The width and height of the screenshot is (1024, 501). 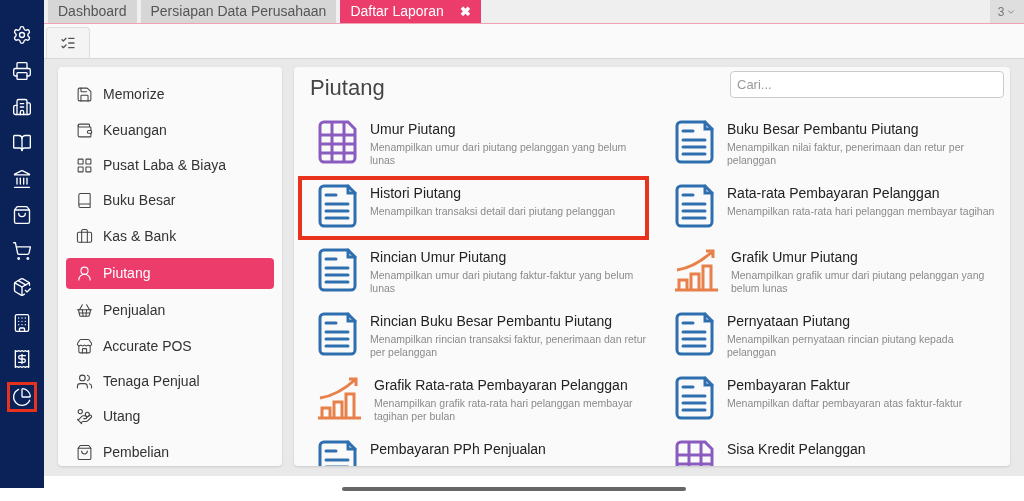 I want to click on report-title: Grafik Rata-rata Pembayaran Pelanggan, so click(x=501, y=385).